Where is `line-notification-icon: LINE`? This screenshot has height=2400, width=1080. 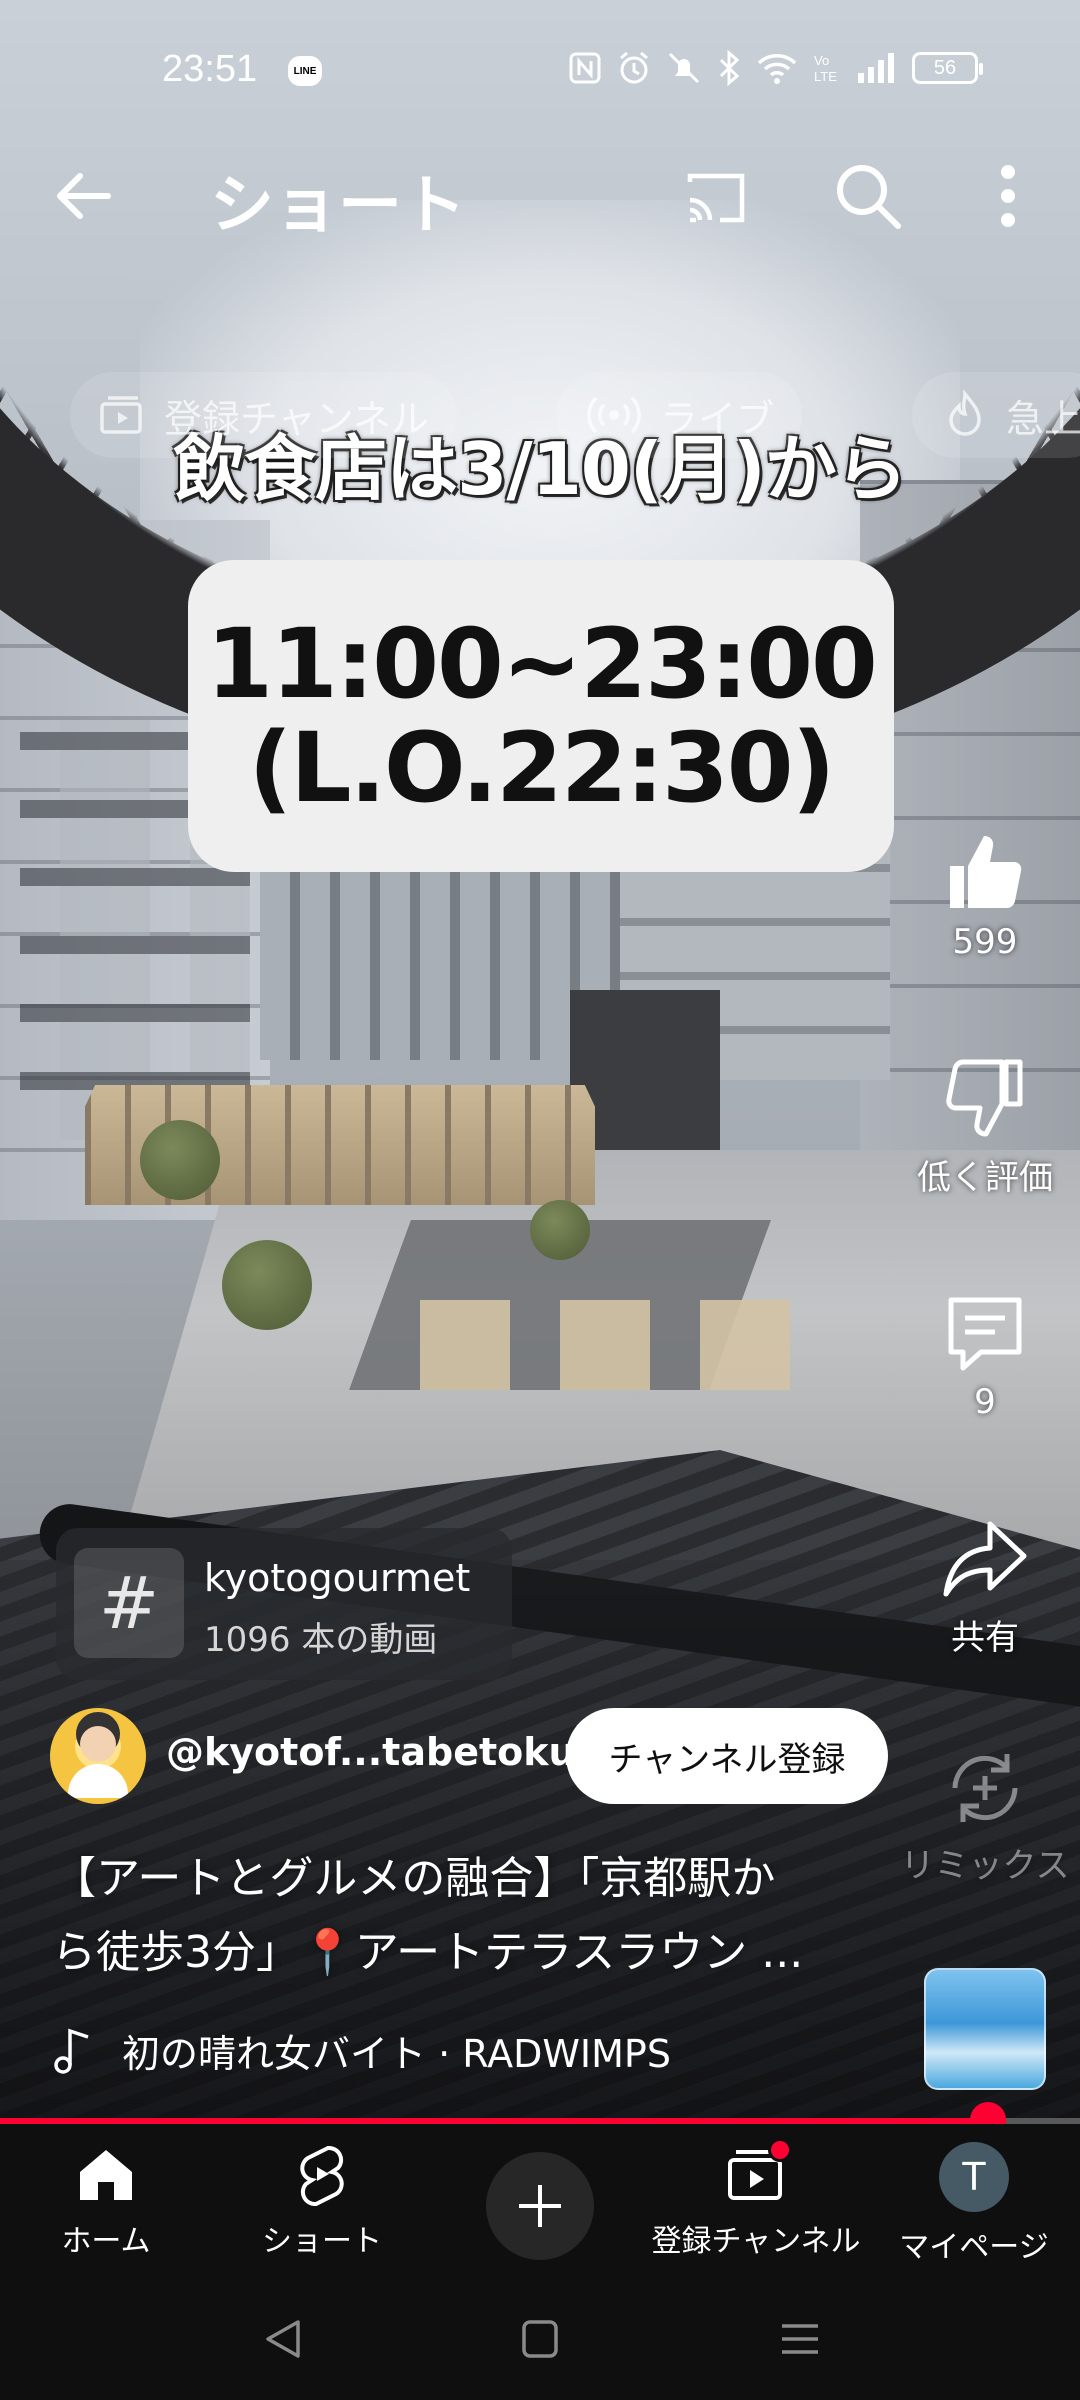 line-notification-icon: LINE is located at coordinates (305, 71).